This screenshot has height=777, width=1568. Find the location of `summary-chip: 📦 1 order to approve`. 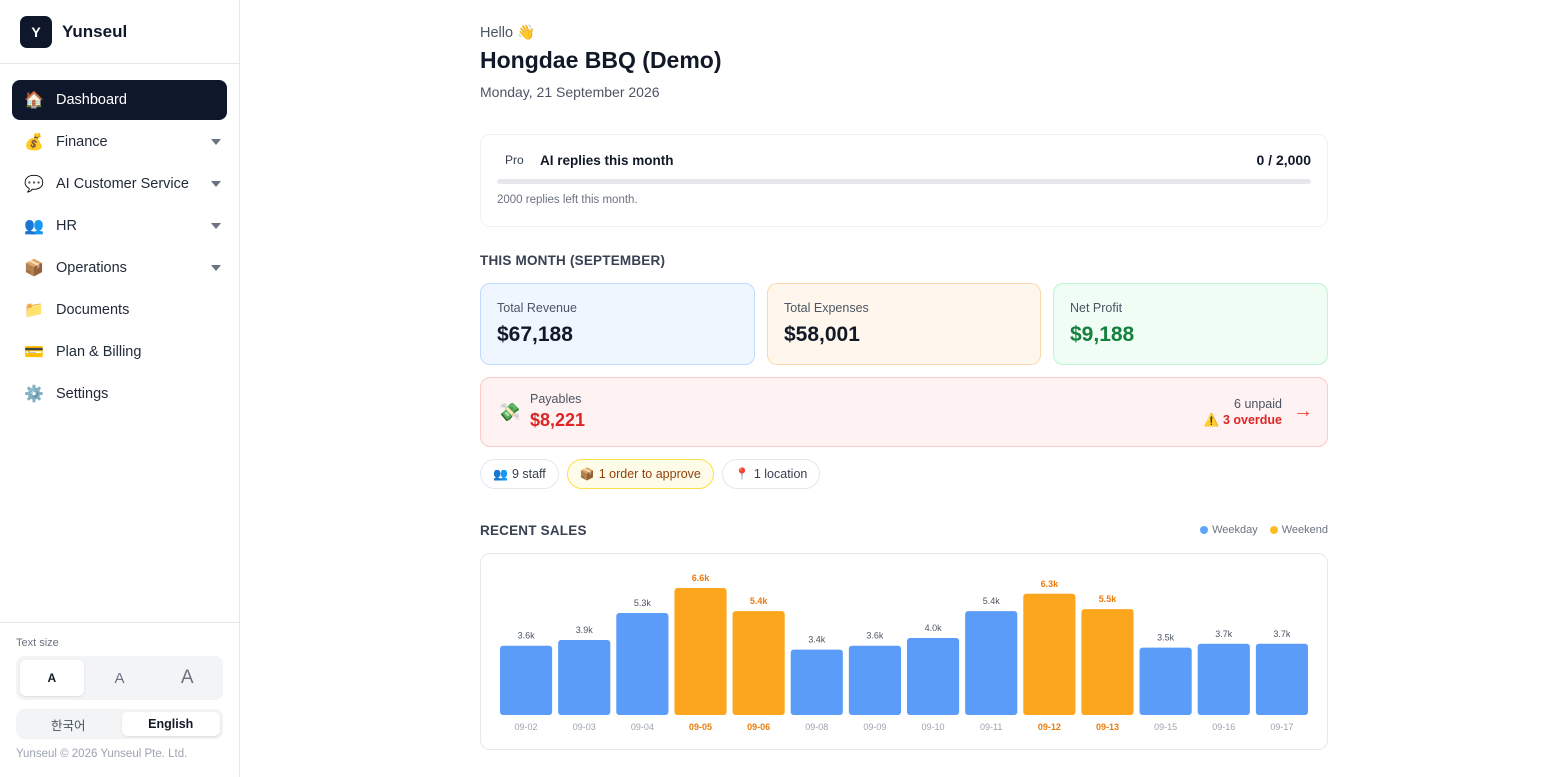

summary-chip: 📦 1 order to approve is located at coordinates (640, 474).